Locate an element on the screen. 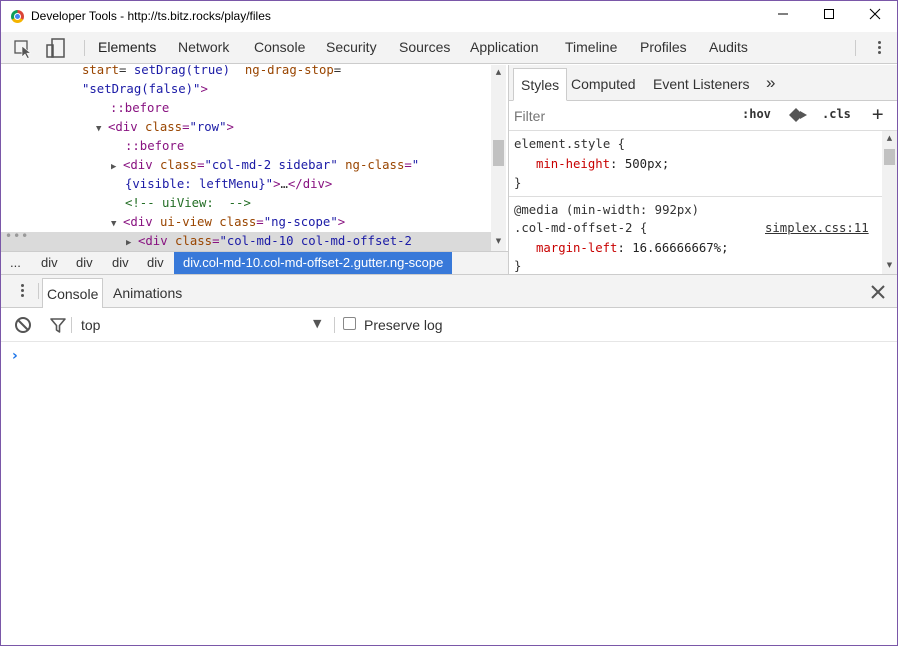 The image size is (898, 646). new-style-rule-button: + is located at coordinates (877, 114).